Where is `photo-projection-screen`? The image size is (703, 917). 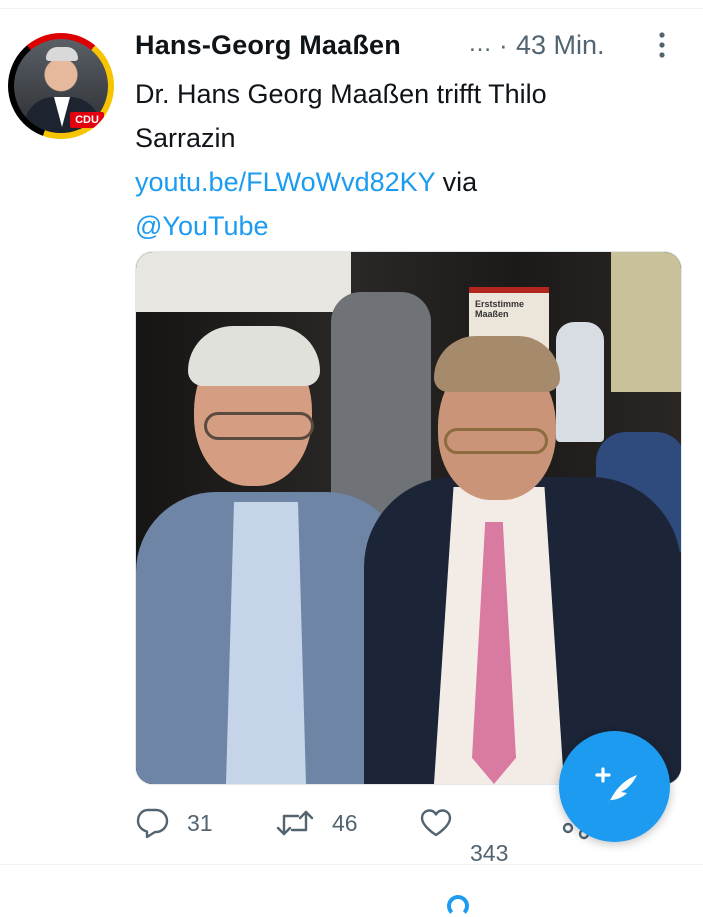 photo-projection-screen is located at coordinates (243, 282).